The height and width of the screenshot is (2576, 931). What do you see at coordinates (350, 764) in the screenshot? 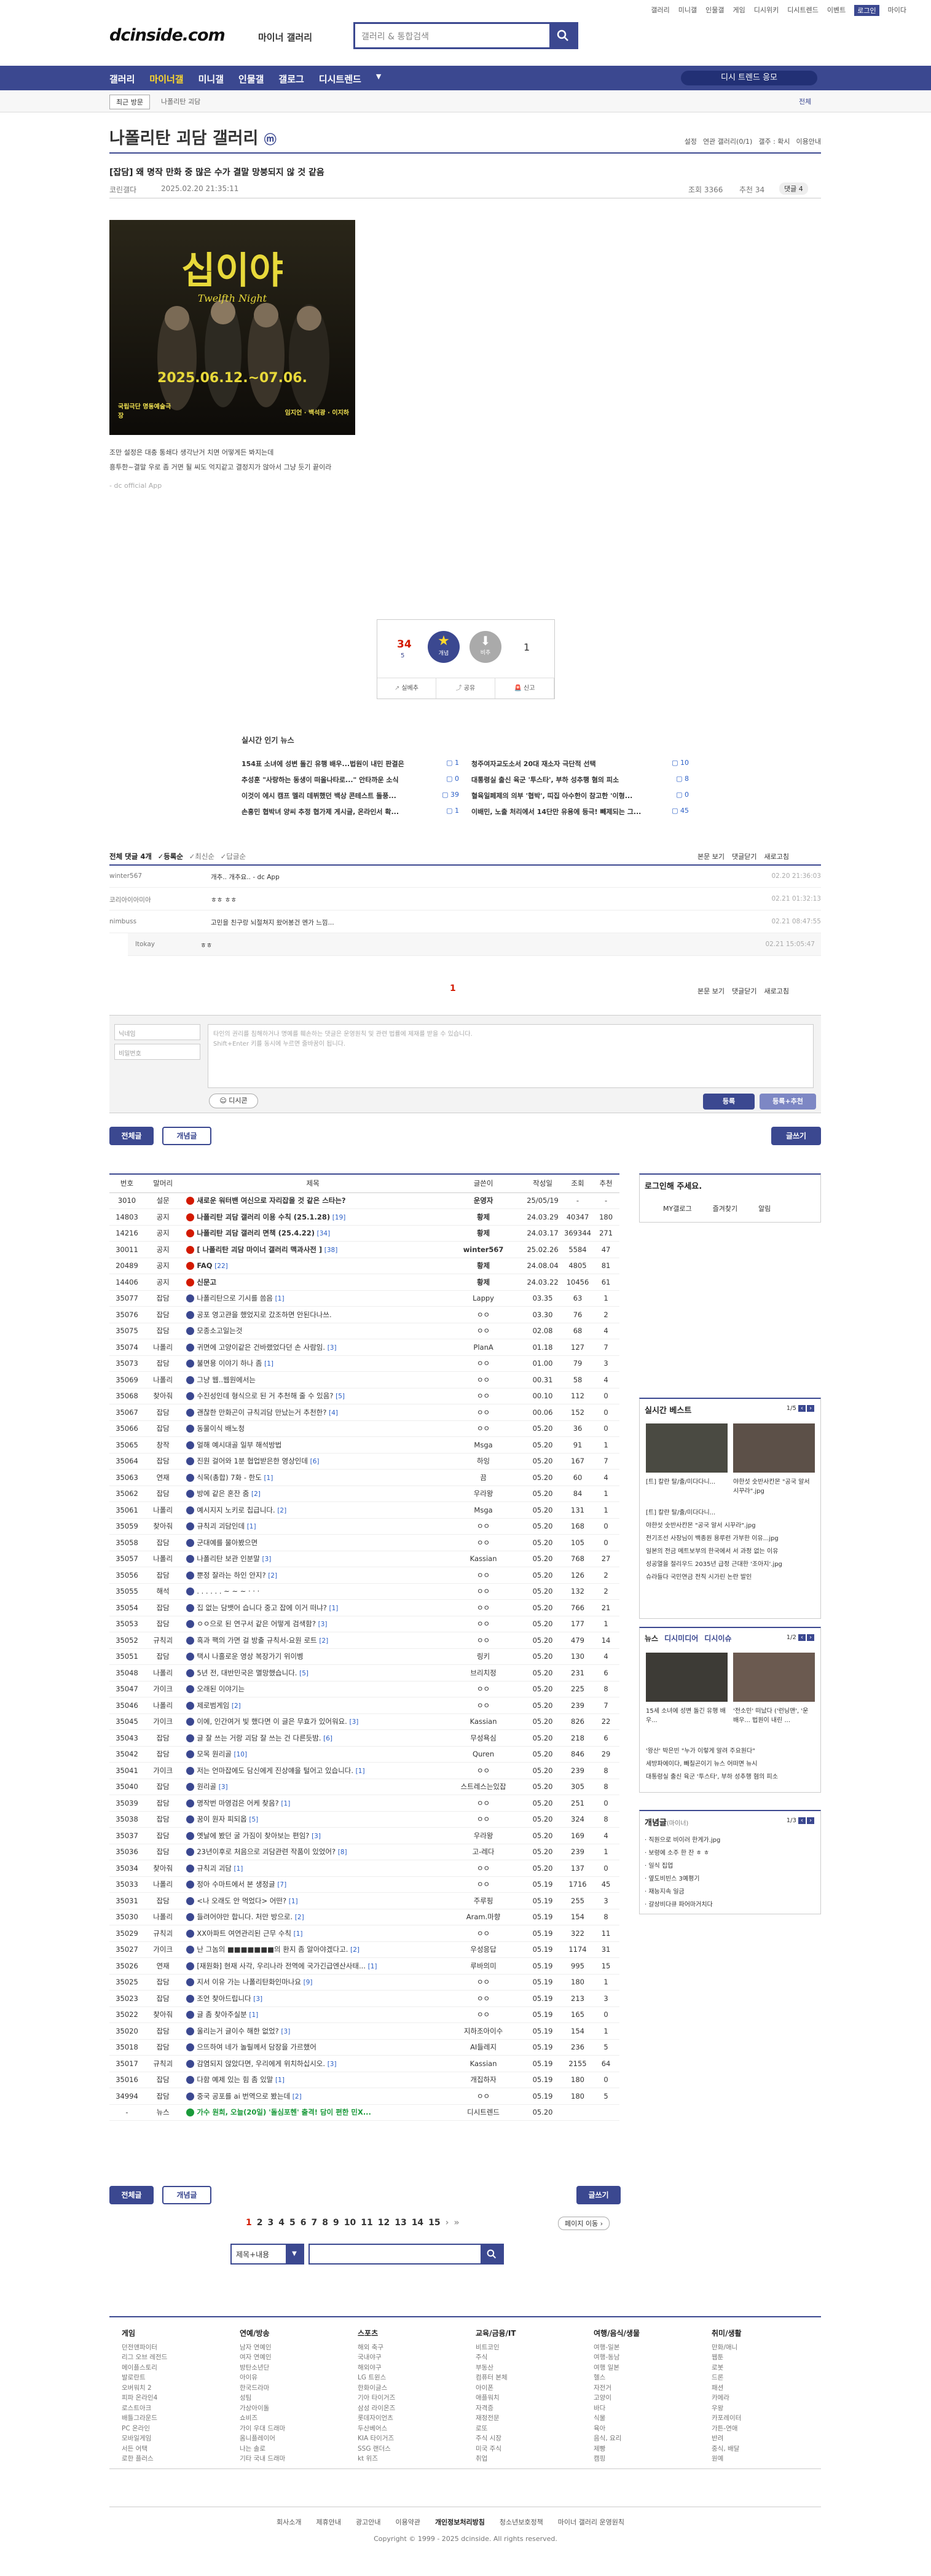
I see `news-item: 154표 소녀에 성변 돌긴 유행 배우...법원이 내민 판결은 ▢ 1` at bounding box center [350, 764].